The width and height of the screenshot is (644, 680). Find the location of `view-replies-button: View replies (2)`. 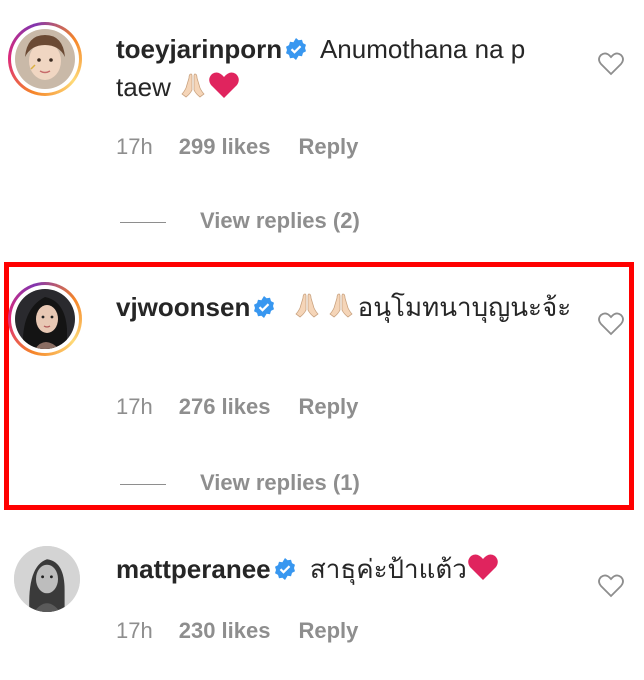

view-replies-button: View replies (2) is located at coordinates (240, 221).